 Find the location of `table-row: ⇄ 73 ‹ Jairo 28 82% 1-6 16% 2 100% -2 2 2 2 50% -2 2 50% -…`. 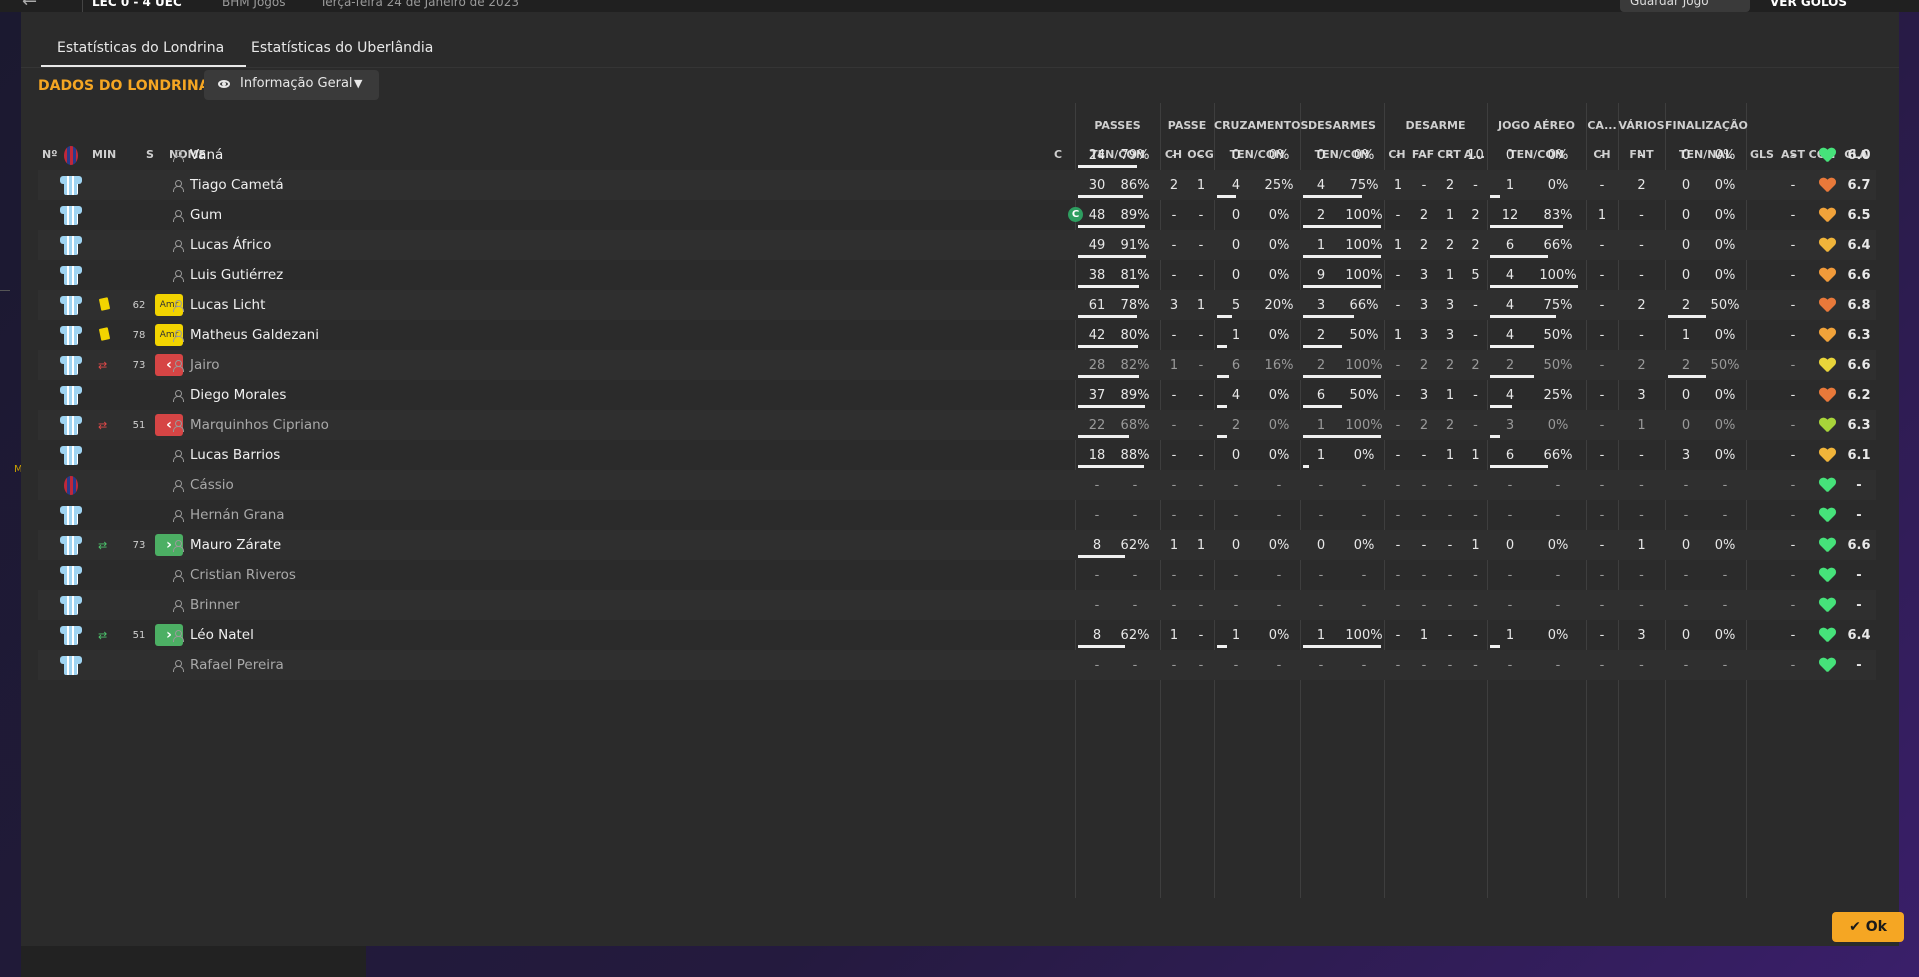

table-row: ⇄ 73 ‹ Jairo 28 82% 1-6 16% 2 100% -2 2 2 2 50% -2 2 50% -… is located at coordinates (957, 365).